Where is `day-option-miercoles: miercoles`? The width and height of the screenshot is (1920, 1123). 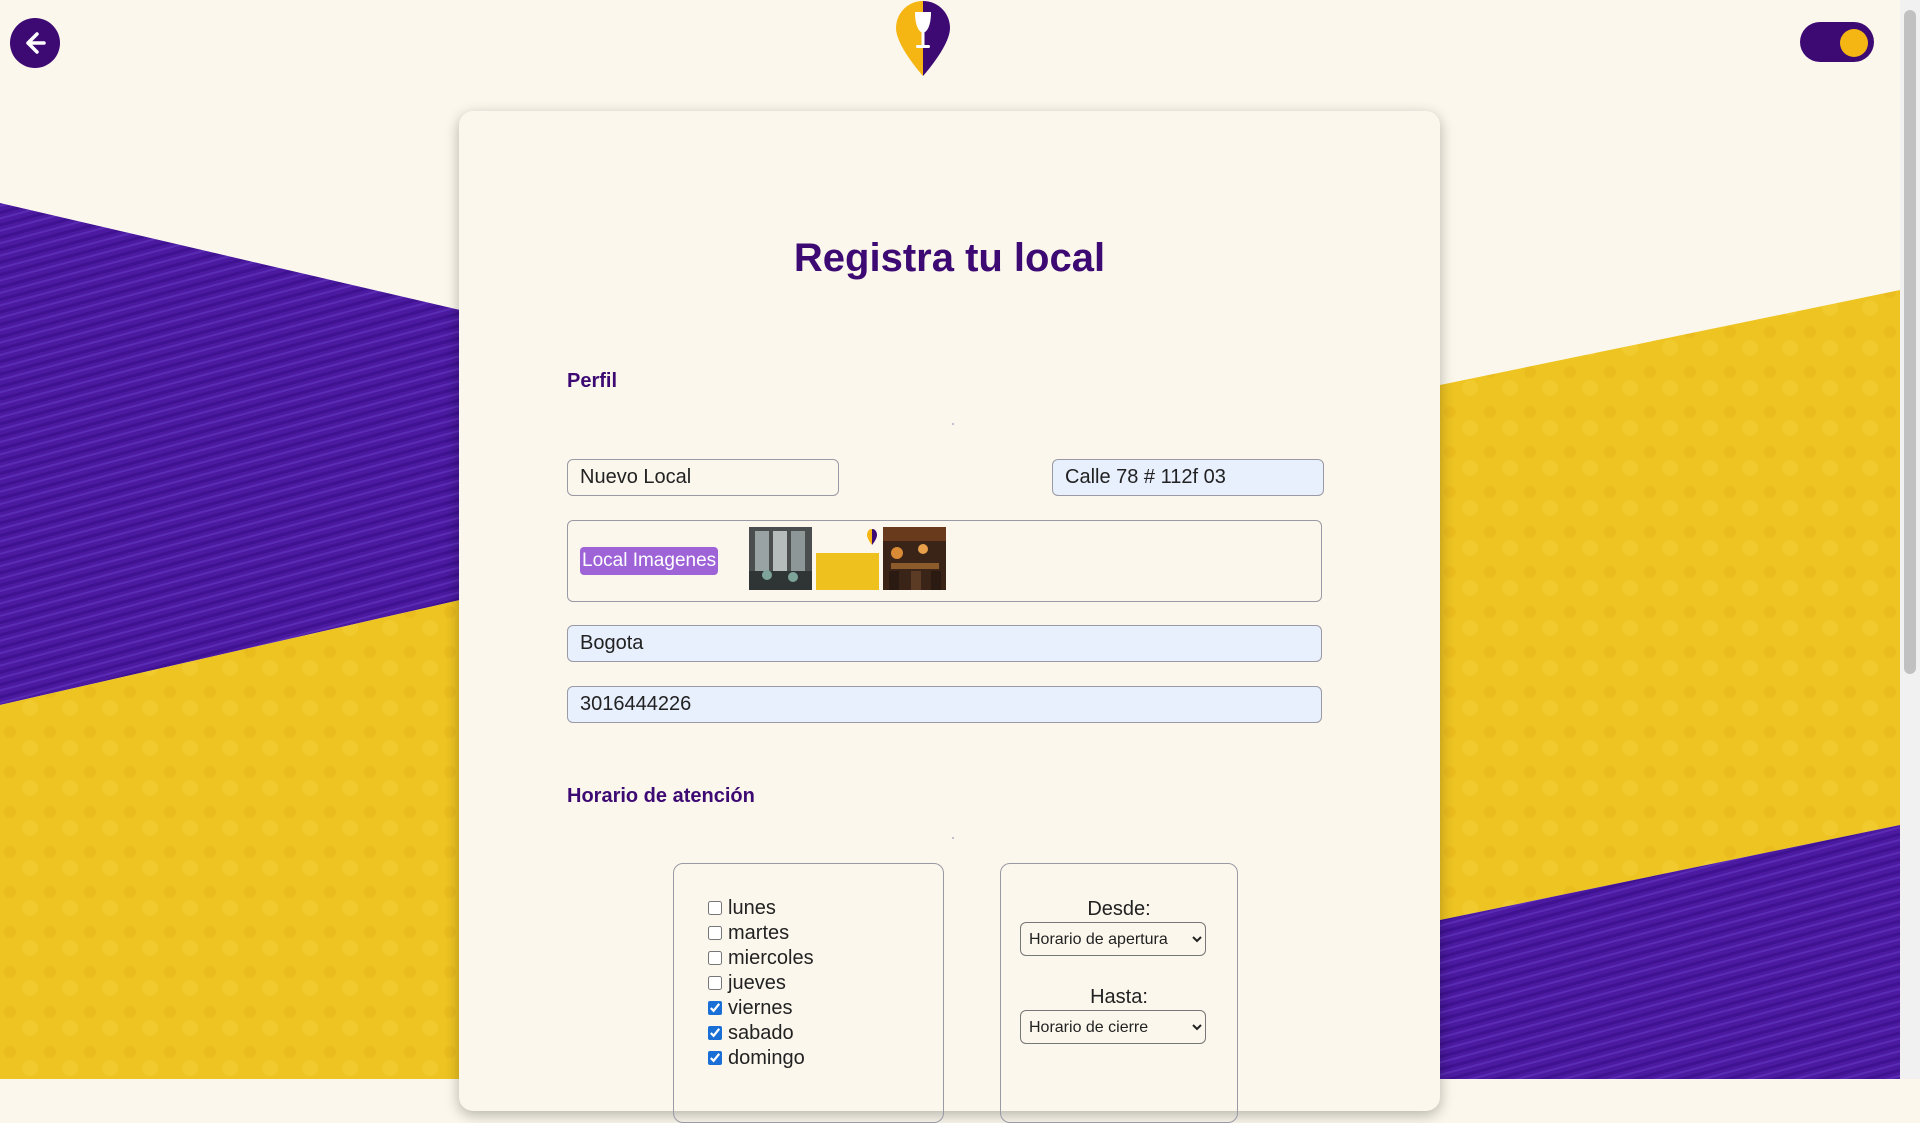 day-option-miercoles: miercoles is located at coordinates (761, 958).